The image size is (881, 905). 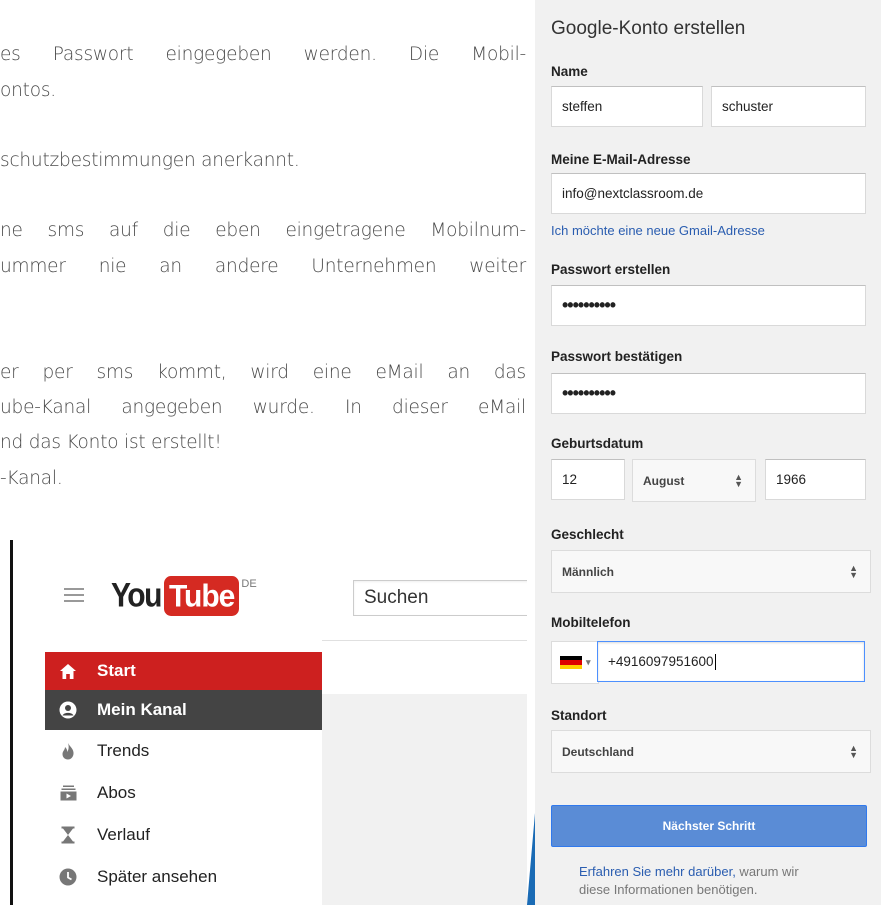 I want to click on doc-line: ummer nie an andere Unternehmen weiter, so click(x=263, y=266).